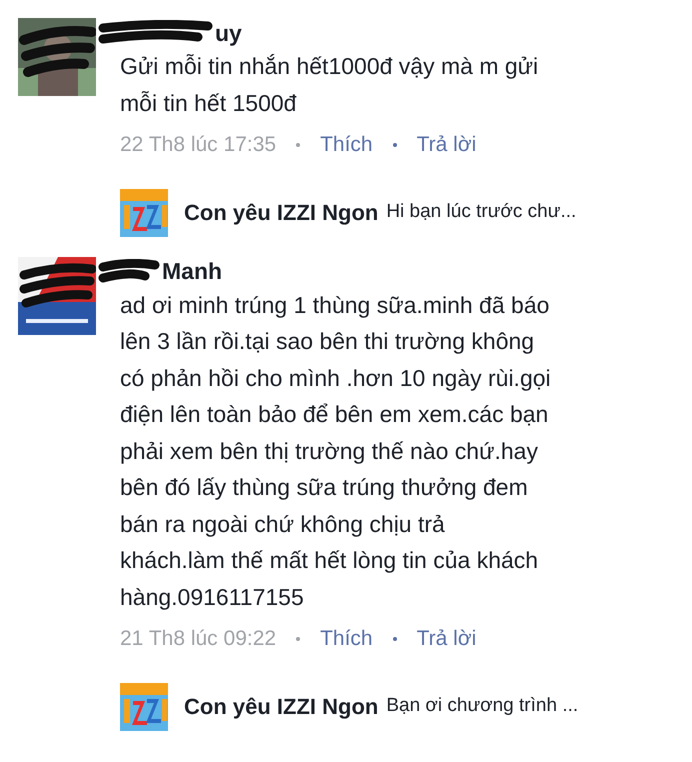 The height and width of the screenshot is (762, 692). Describe the element at coordinates (129, 271) in the screenshot. I see `scribble-drawing` at that location.